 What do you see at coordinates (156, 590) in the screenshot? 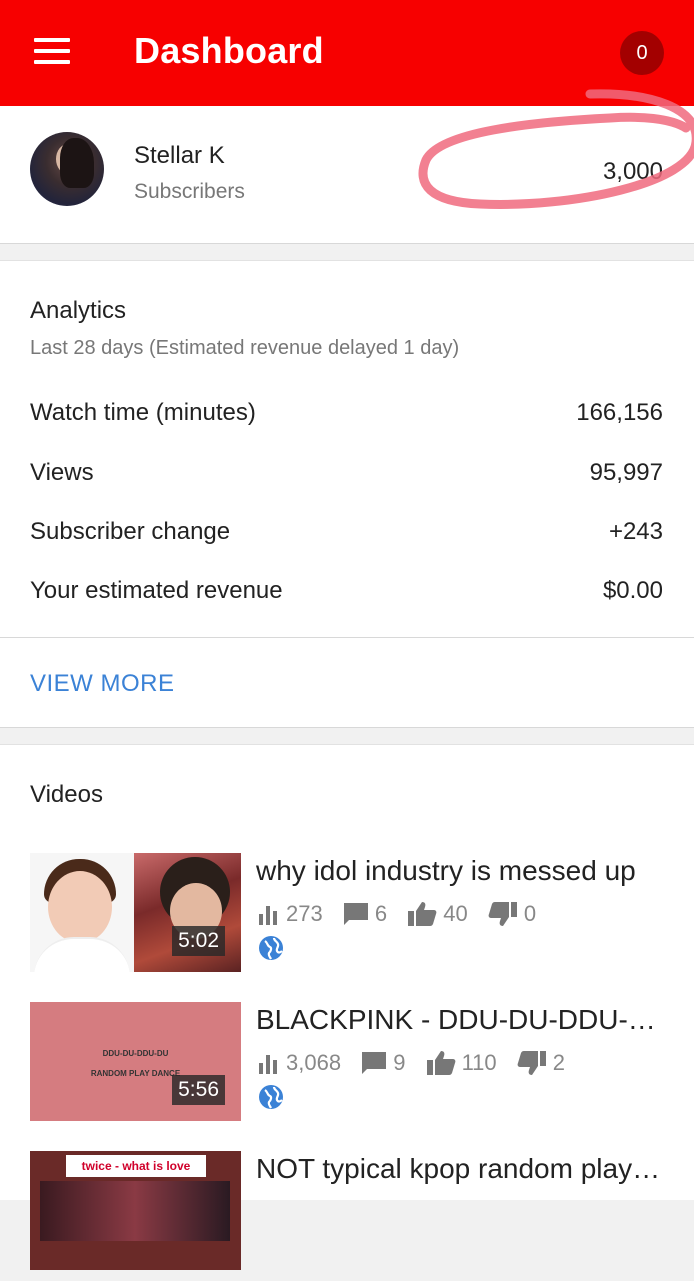
I see `revenue-label: Your estimated revenue` at bounding box center [156, 590].